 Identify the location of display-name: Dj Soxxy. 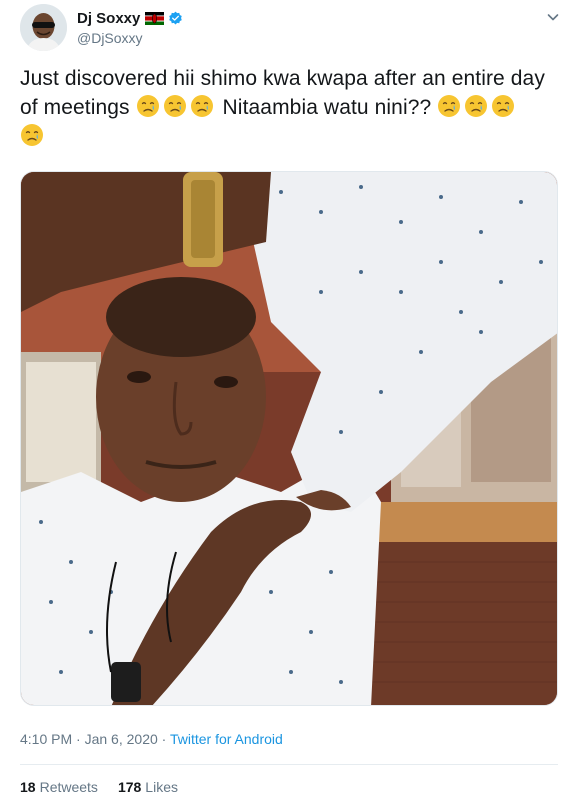
(108, 18).